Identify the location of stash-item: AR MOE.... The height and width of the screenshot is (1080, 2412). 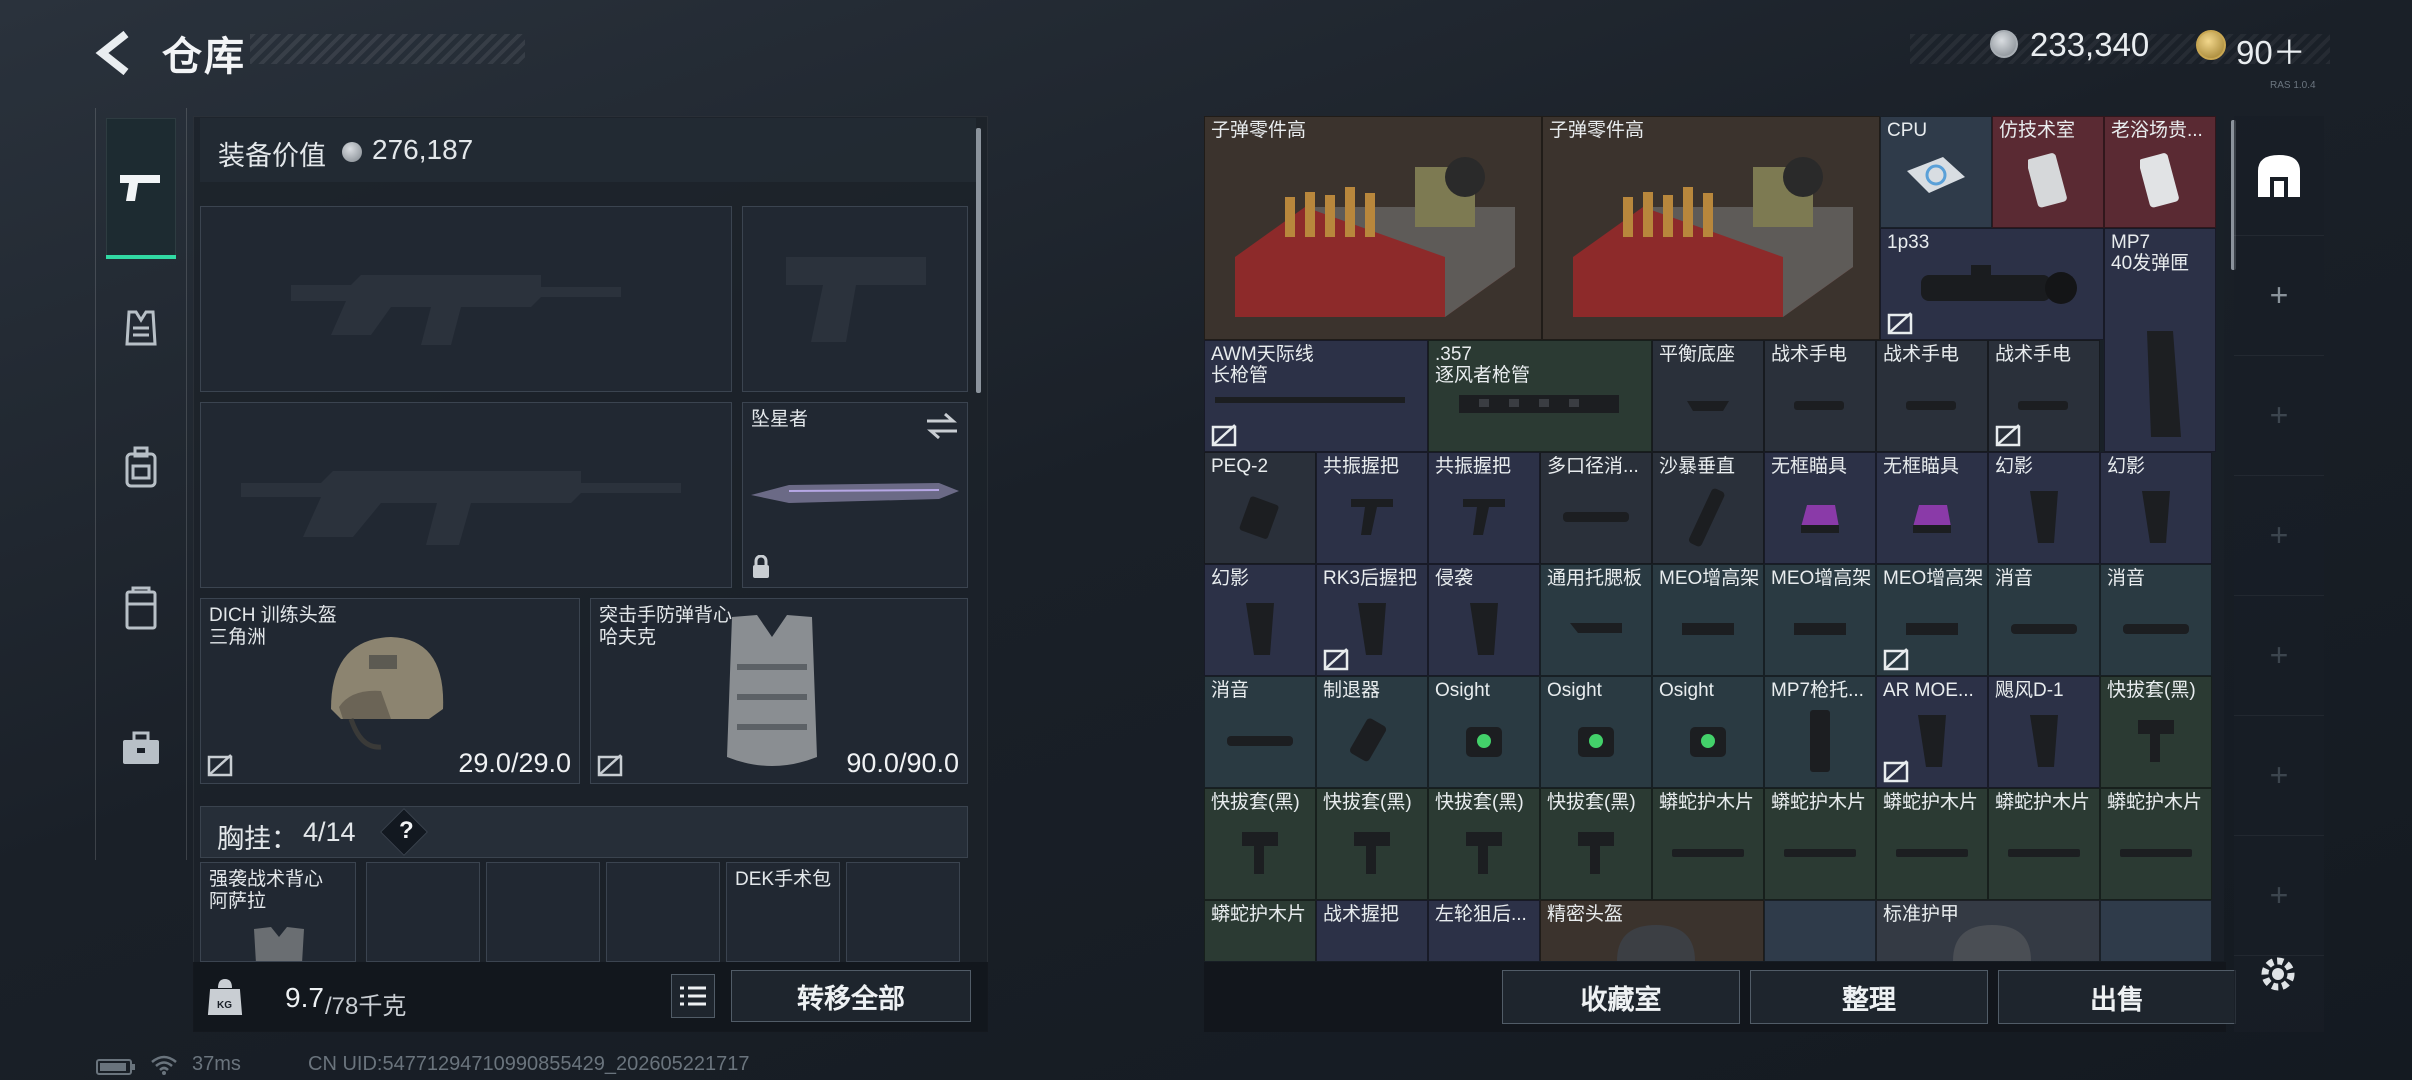
(1932, 732).